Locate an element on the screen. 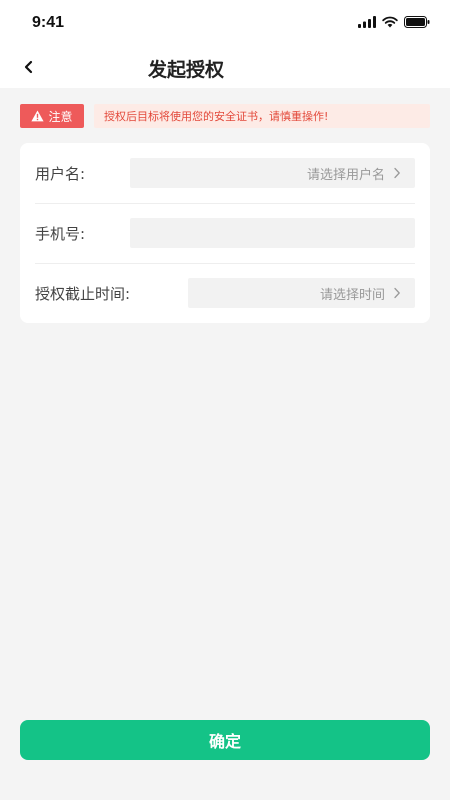 The height and width of the screenshot is (800, 450). deadline-select: 请选择时间 is located at coordinates (301, 293).